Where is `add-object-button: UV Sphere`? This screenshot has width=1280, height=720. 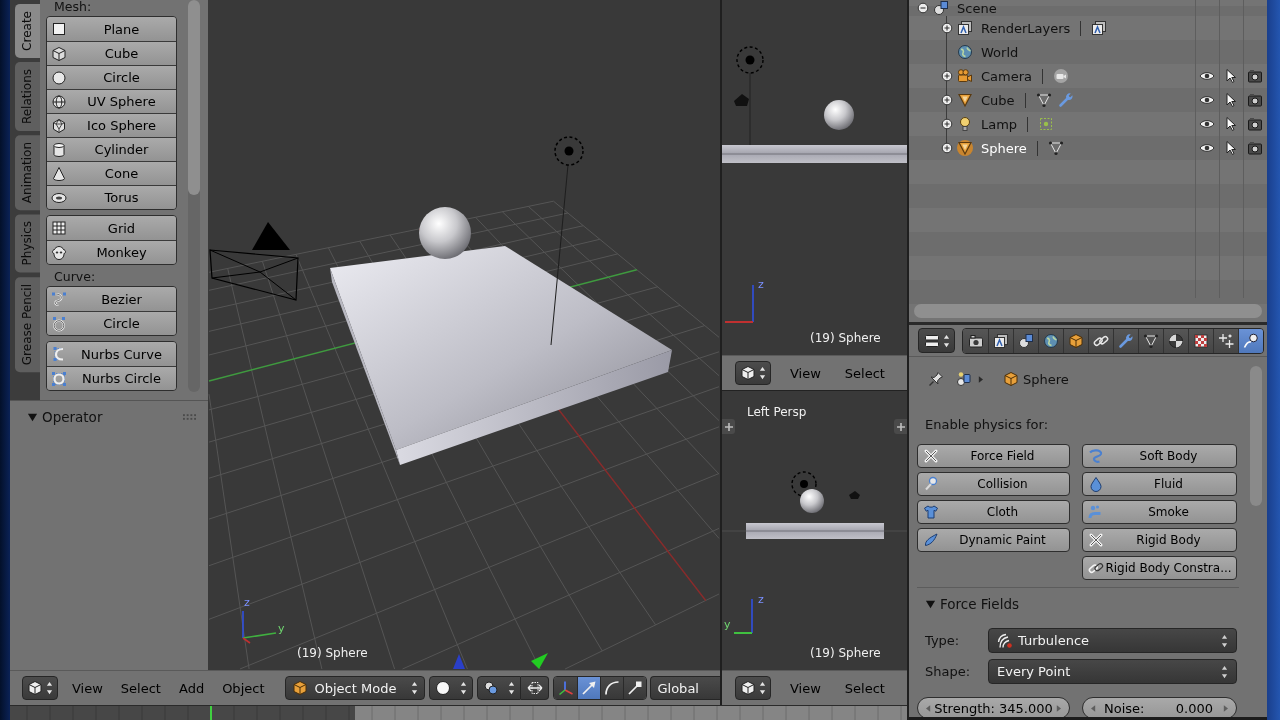 add-object-button: UV Sphere is located at coordinates (111, 101).